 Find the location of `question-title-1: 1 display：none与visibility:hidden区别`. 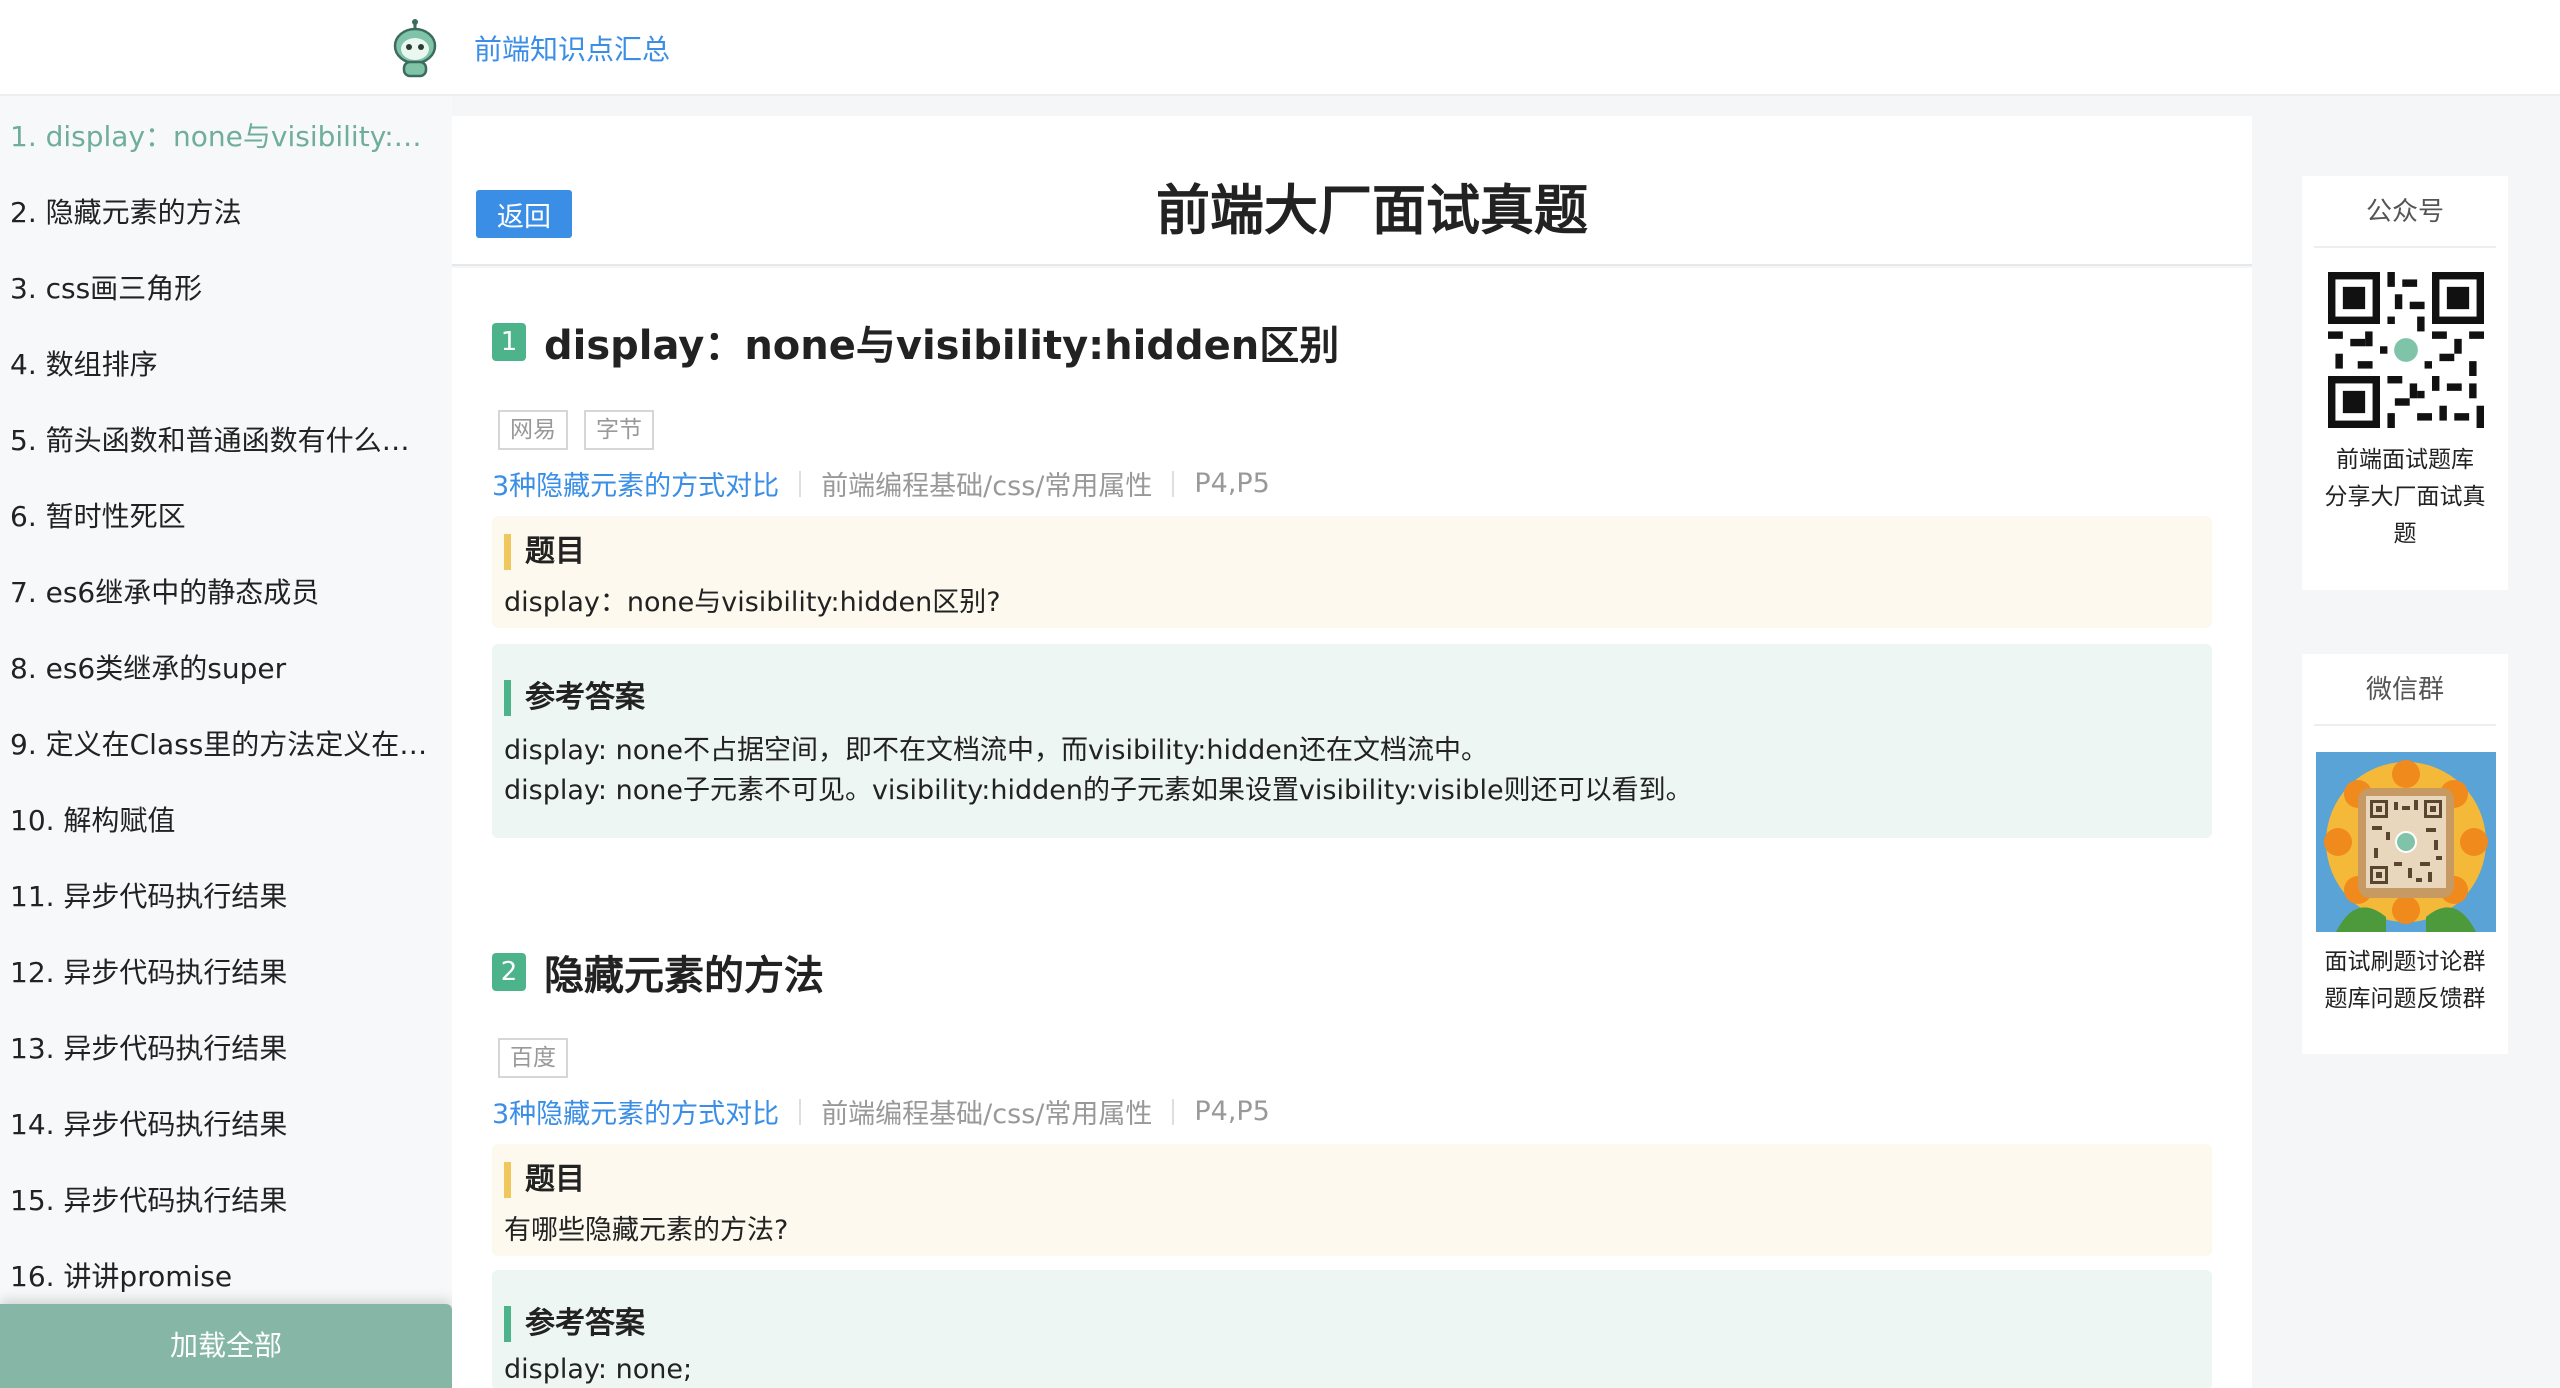

question-title-1: 1 display：none与visibility:hidden区别 is located at coordinates (915, 342).